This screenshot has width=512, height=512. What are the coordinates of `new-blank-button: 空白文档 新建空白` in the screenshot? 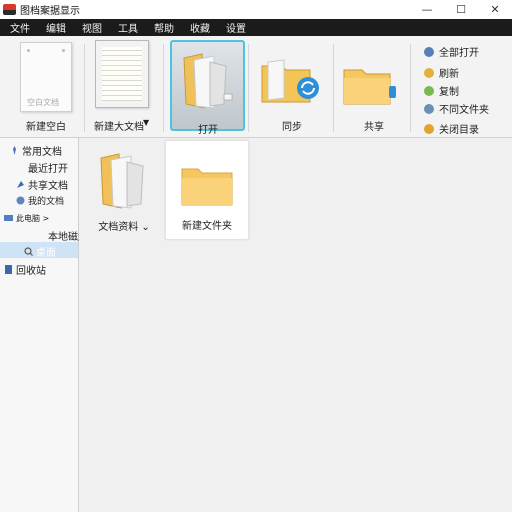 It's located at (42, 86).